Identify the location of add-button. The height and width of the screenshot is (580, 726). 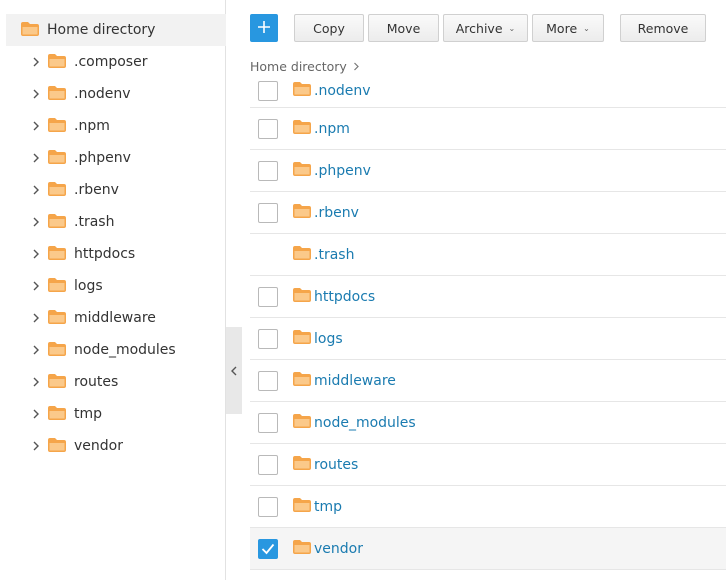
(264, 28).